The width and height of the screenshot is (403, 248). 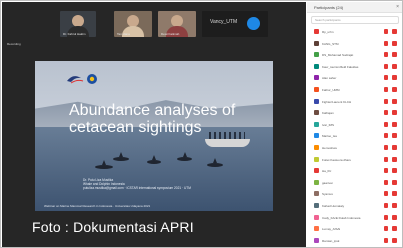 I want to click on participant-row: Kaur_tourism/field Fakultas, so click(x=354, y=67).